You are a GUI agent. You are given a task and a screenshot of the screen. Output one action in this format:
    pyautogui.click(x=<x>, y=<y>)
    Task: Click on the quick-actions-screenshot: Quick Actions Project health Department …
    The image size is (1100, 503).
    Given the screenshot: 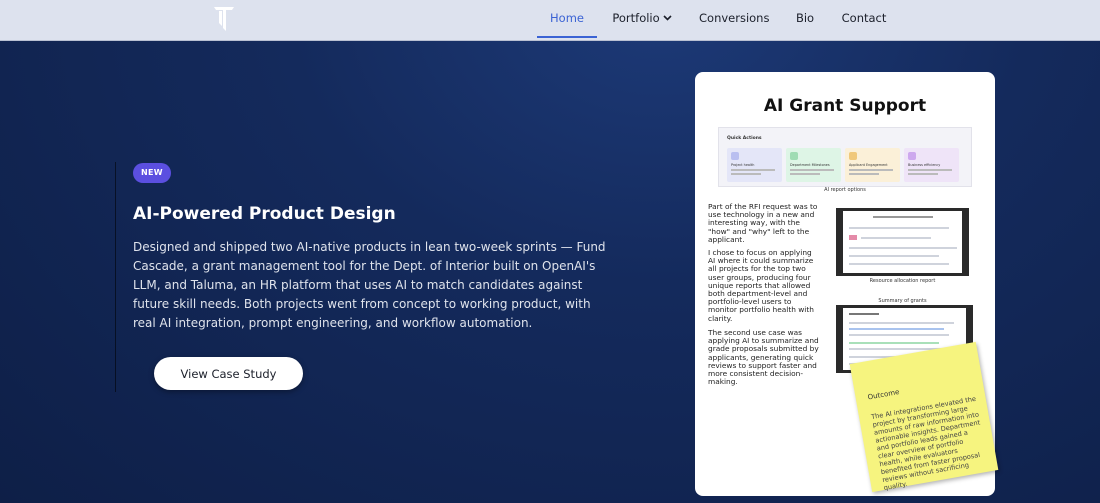 What is the action you would take?
    pyautogui.click(x=845, y=157)
    